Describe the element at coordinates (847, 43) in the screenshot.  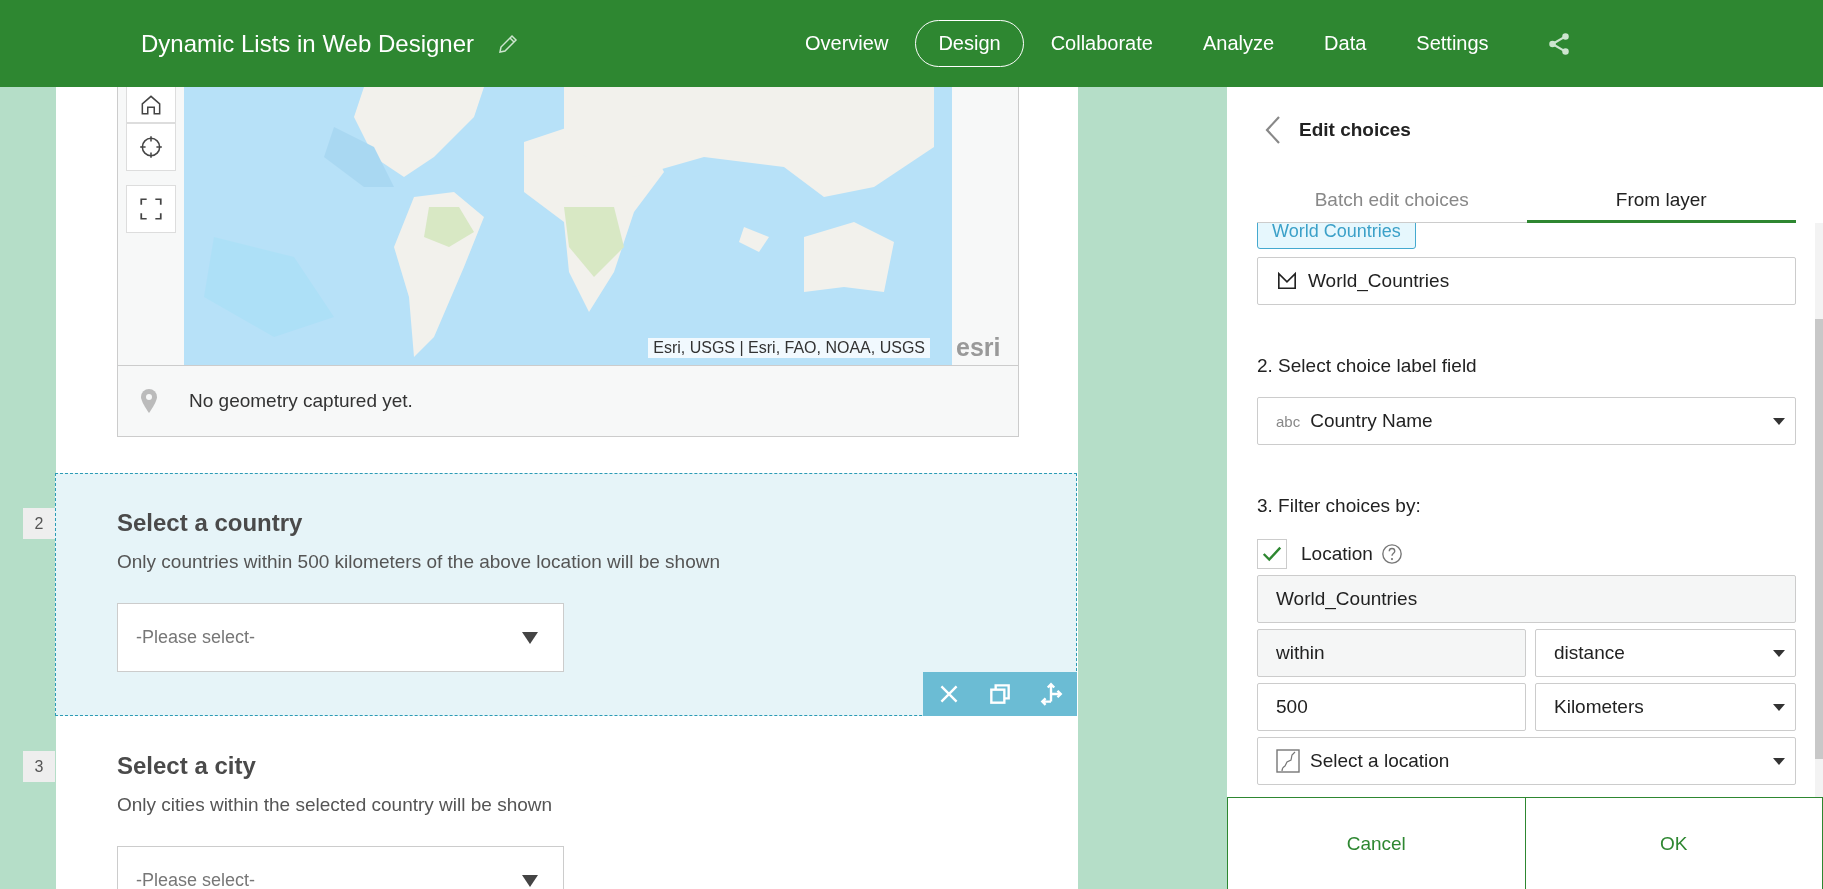
I see `nav-tab: Overview` at that location.